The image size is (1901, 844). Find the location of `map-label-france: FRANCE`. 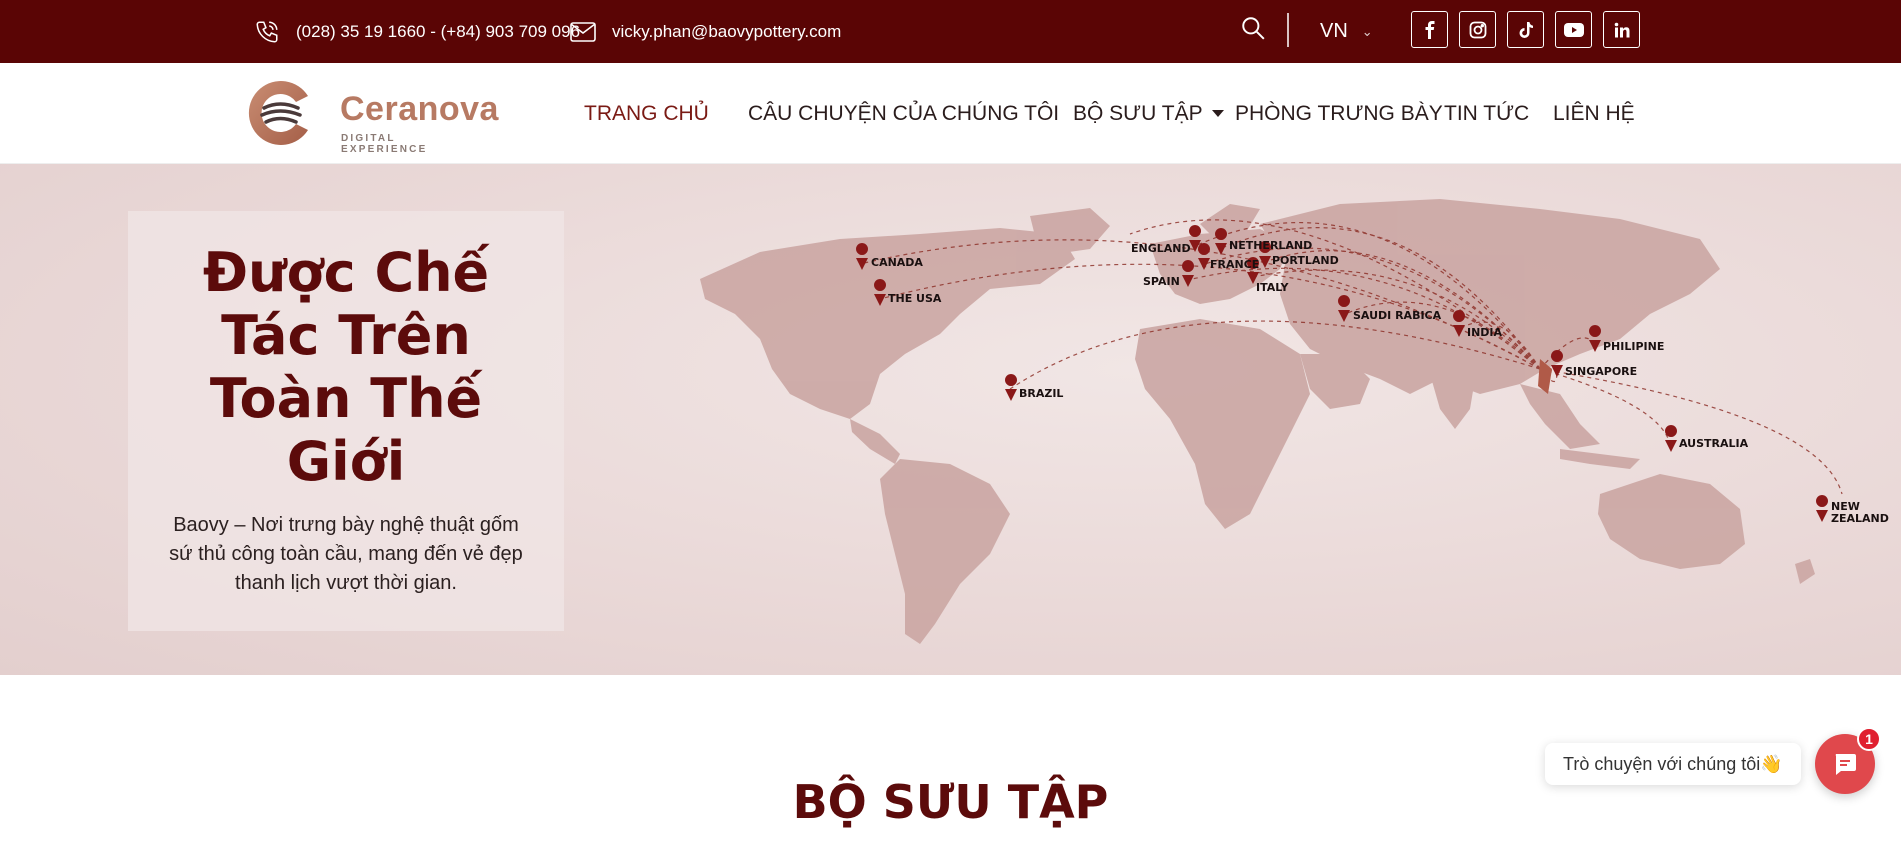

map-label-france: FRANCE is located at coordinates (1234, 264).